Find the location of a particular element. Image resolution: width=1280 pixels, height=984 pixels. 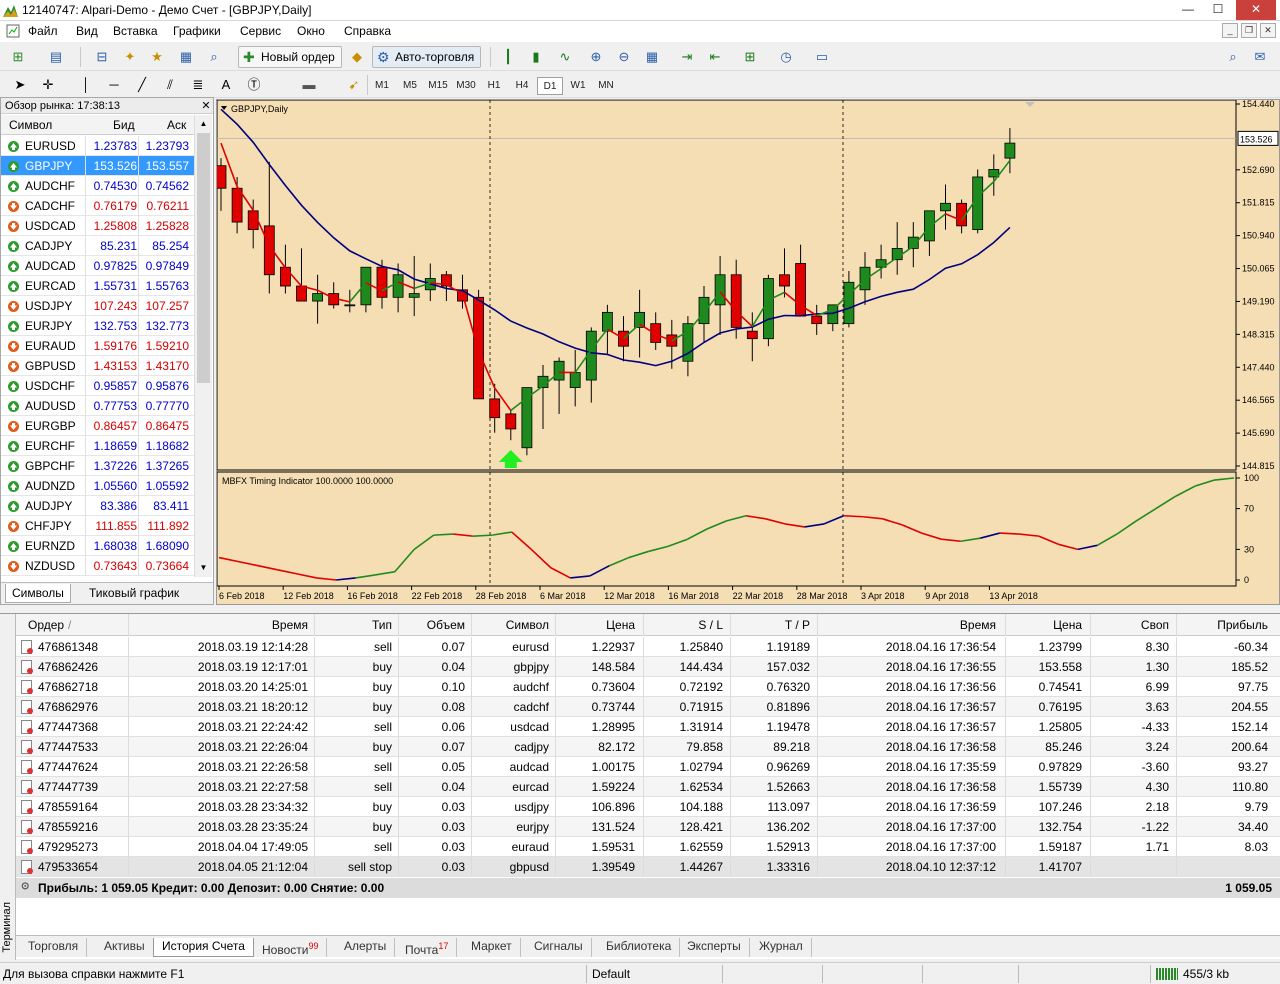

autoscroll-icon: ⇥ is located at coordinates (687, 57).